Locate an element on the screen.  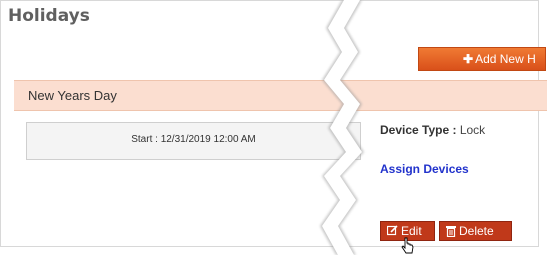
delete-button-label: Delete is located at coordinates (476, 231).